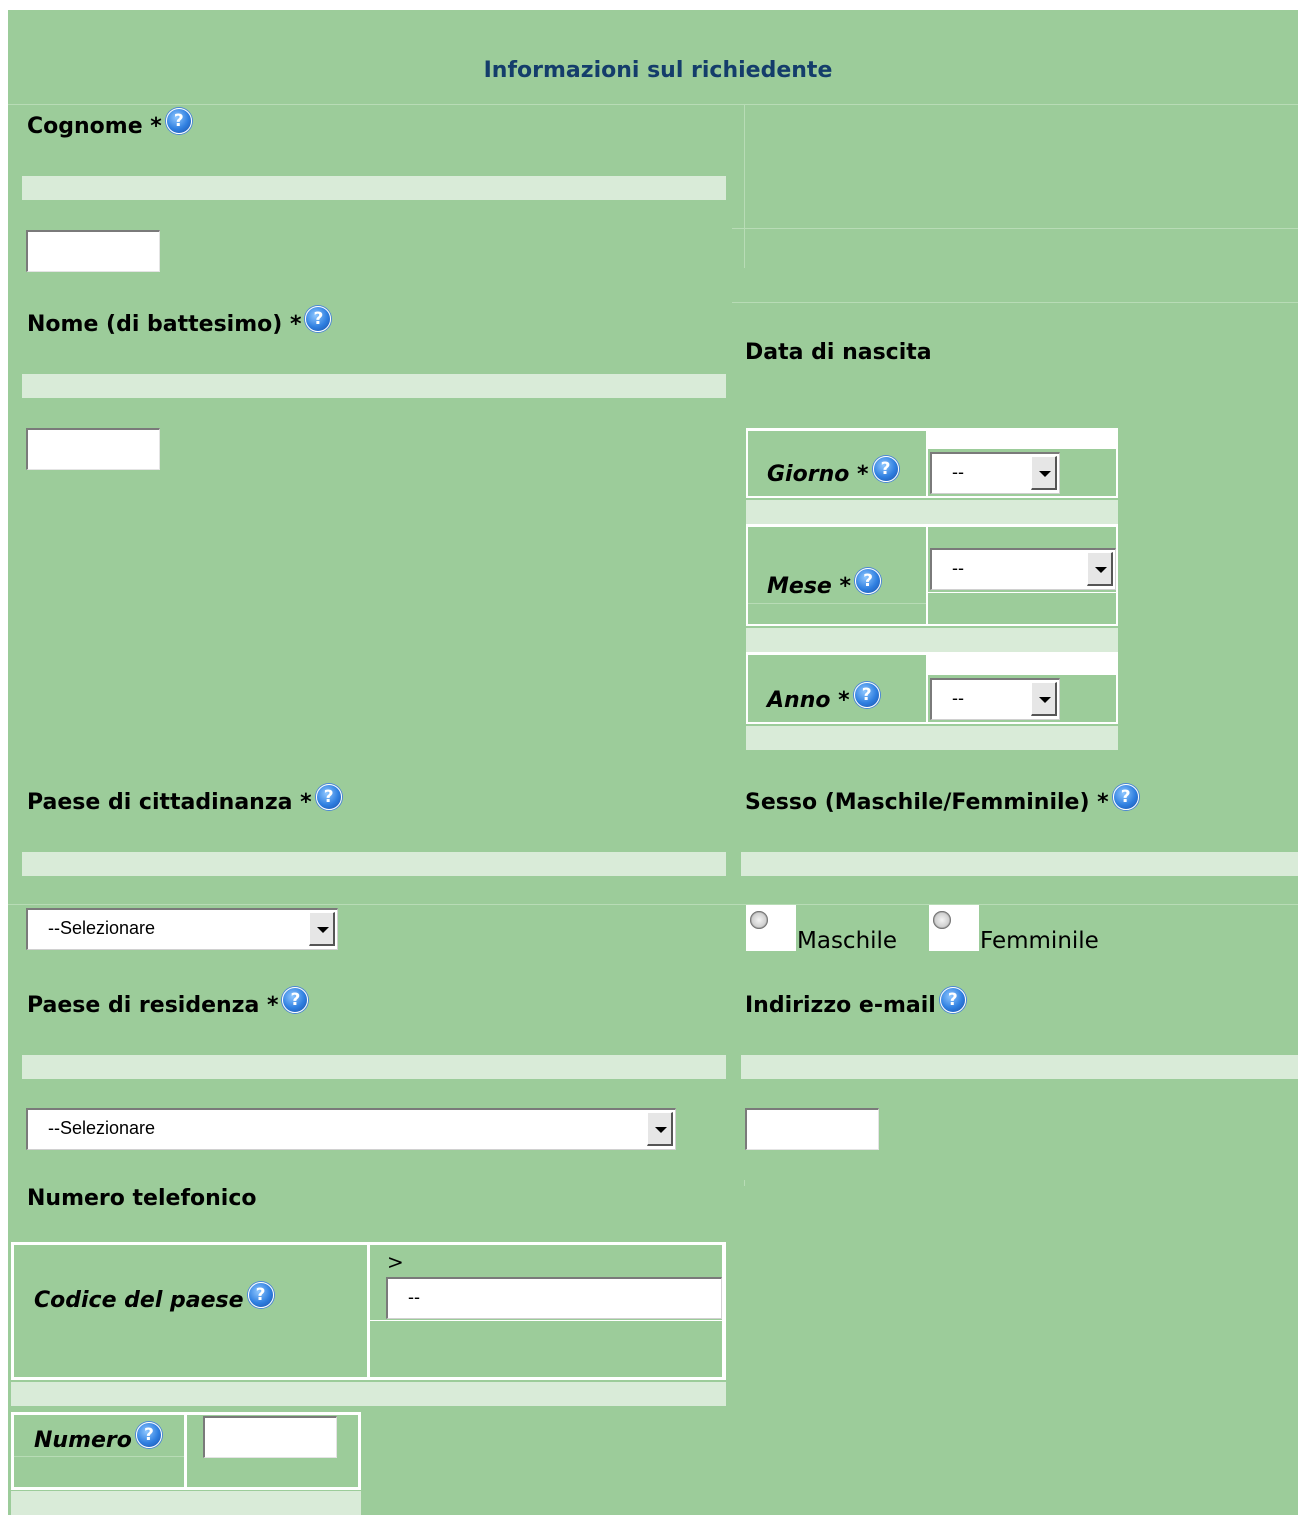 The height and width of the screenshot is (1515, 1298). I want to click on mese-stripe, so click(932, 640).